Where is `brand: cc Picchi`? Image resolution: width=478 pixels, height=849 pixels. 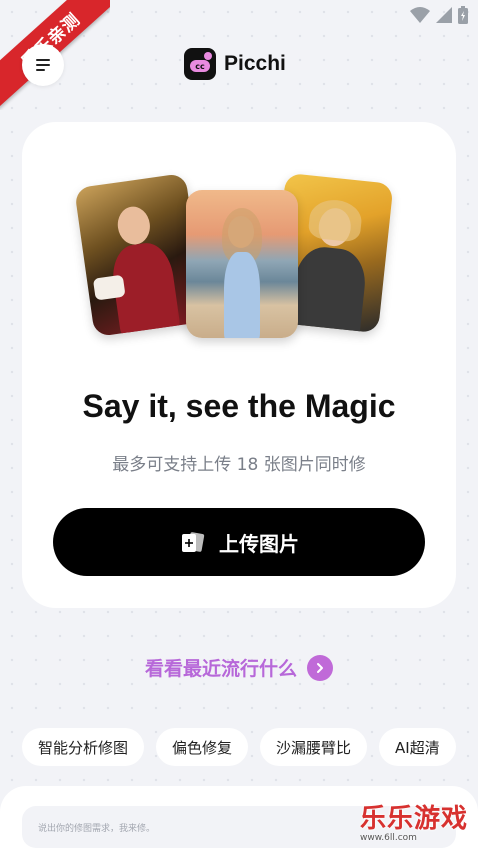 brand: cc Picchi is located at coordinates (235, 64).